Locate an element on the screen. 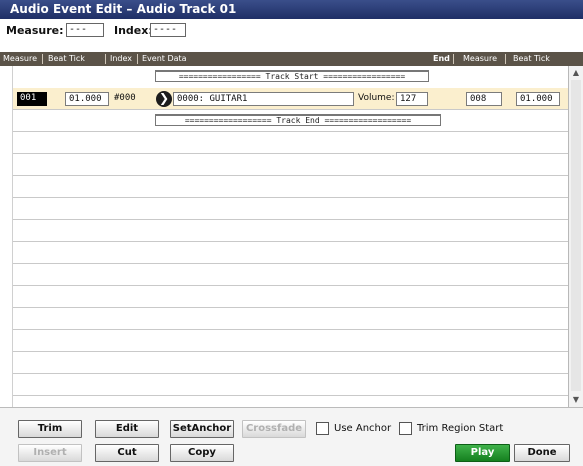 The image size is (583, 466). measure-field: --- is located at coordinates (85, 30).